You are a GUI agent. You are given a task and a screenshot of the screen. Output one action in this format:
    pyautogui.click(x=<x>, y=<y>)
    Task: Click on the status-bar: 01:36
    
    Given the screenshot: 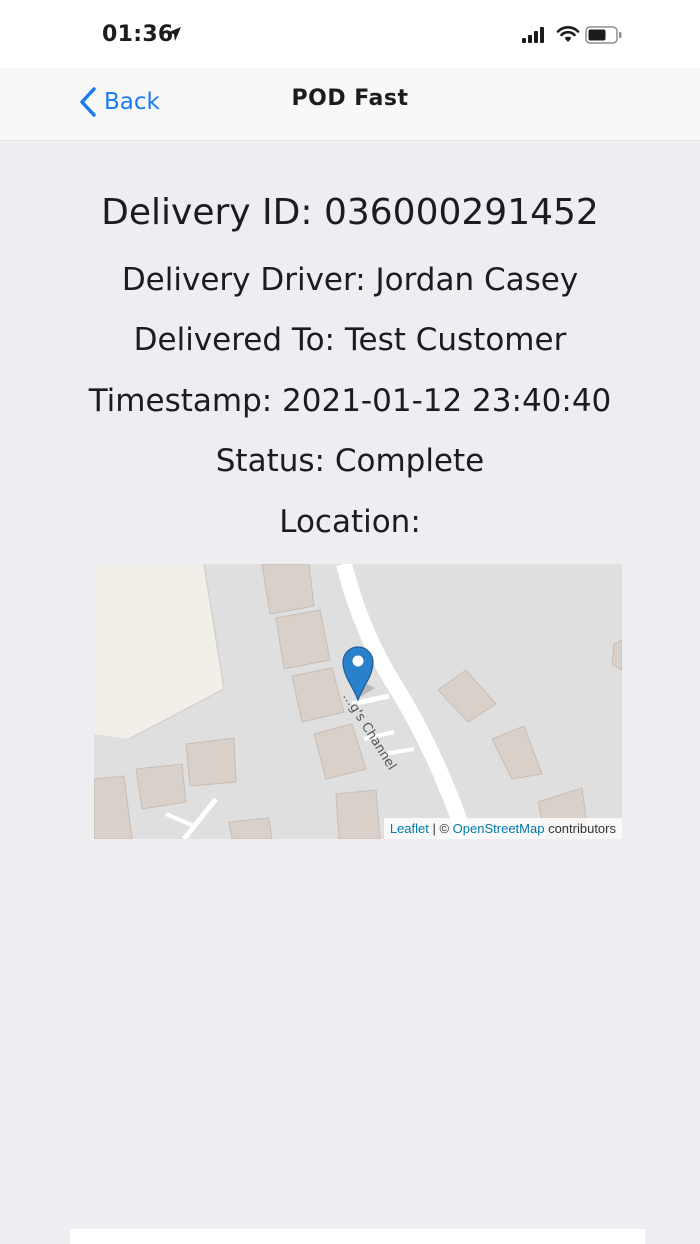 What is the action you would take?
    pyautogui.click(x=350, y=34)
    